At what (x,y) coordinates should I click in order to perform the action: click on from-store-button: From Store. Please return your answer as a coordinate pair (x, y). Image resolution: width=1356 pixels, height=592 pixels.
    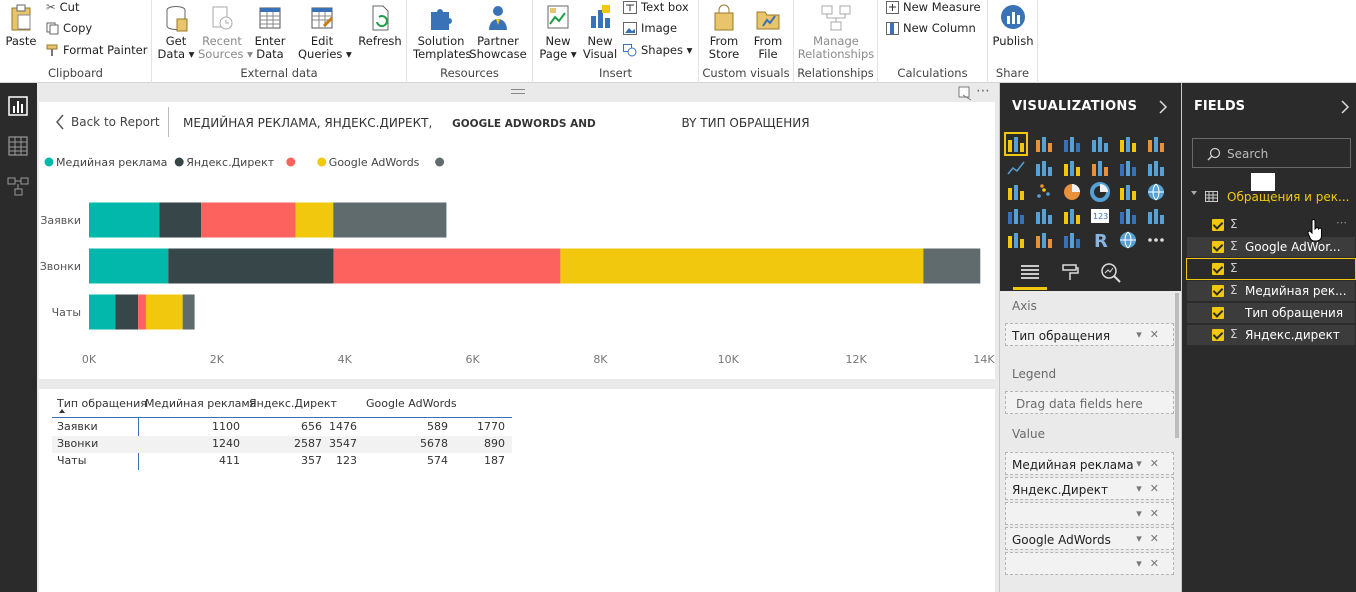
    Looking at the image, I should click on (724, 32).